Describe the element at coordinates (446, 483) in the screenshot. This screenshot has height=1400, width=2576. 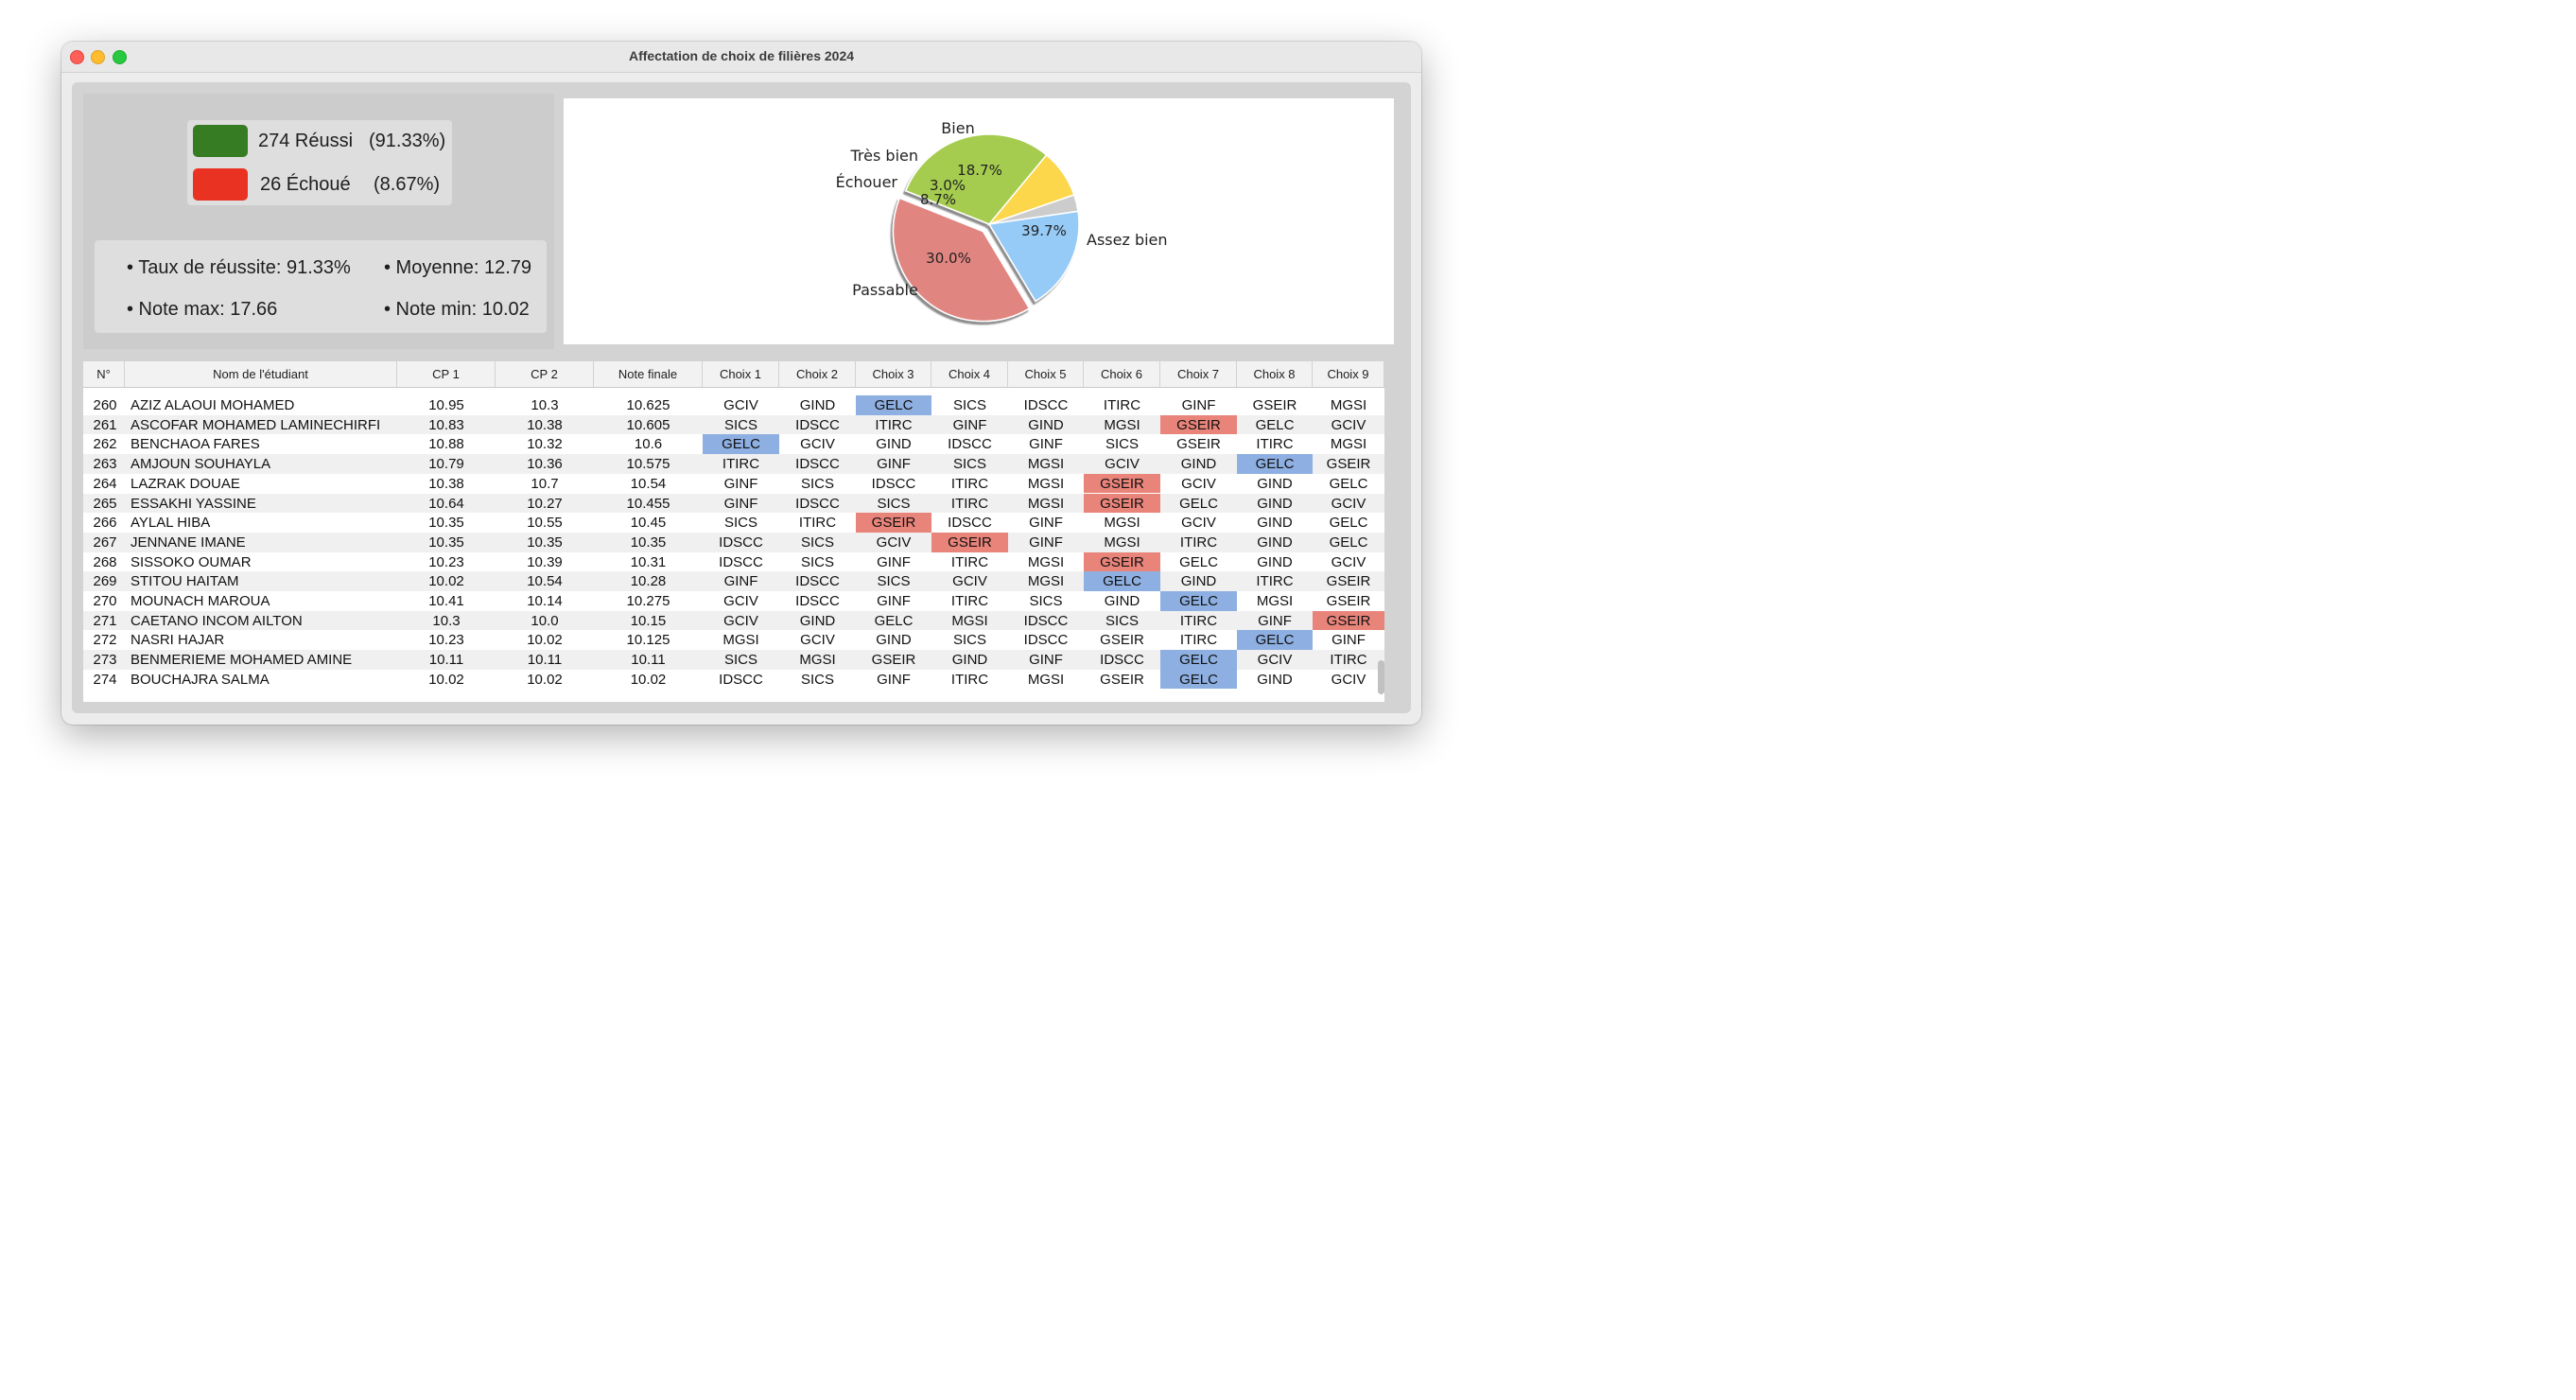
I see `table-cell: 10.38` at that location.